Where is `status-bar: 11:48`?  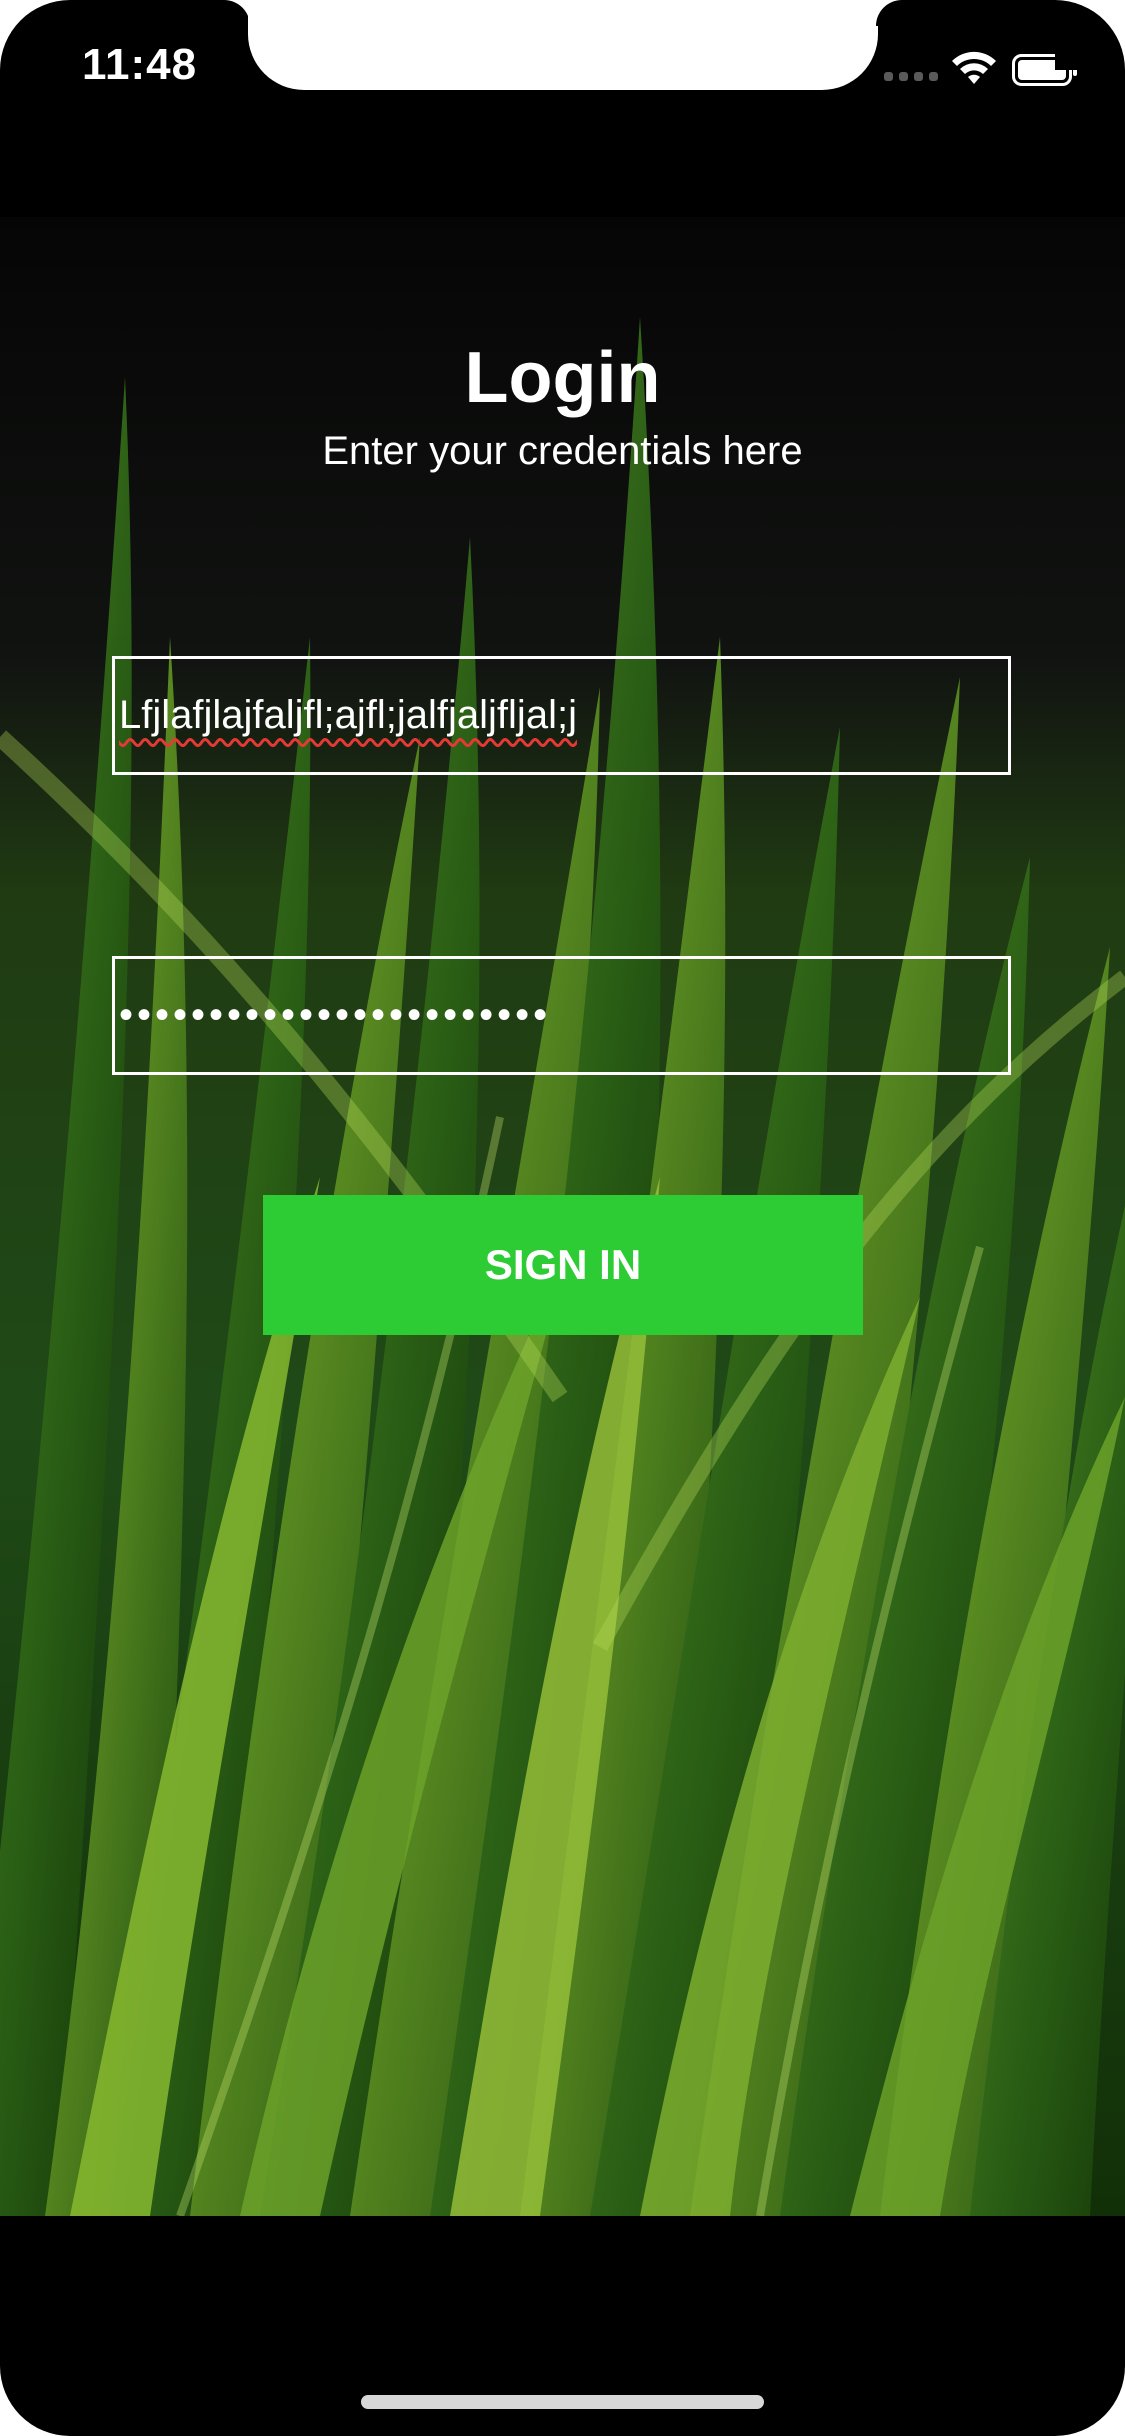
status-bar: 11:48 is located at coordinates (562, 70).